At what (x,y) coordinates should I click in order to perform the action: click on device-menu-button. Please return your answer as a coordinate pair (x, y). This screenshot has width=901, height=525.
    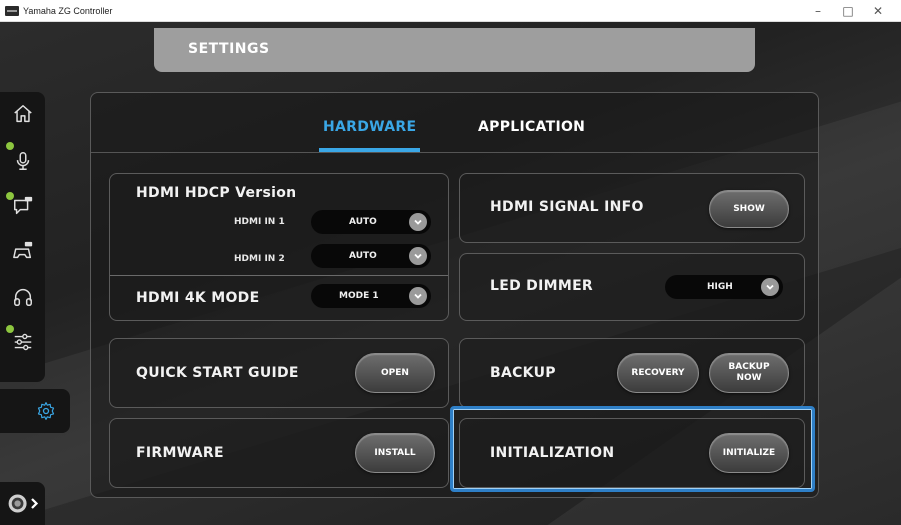
    Looking at the image, I should click on (22, 503).